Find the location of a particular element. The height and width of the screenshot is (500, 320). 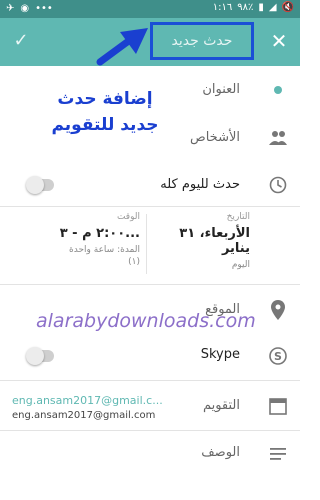

battery-icon: ▮ is located at coordinates (261, 7).